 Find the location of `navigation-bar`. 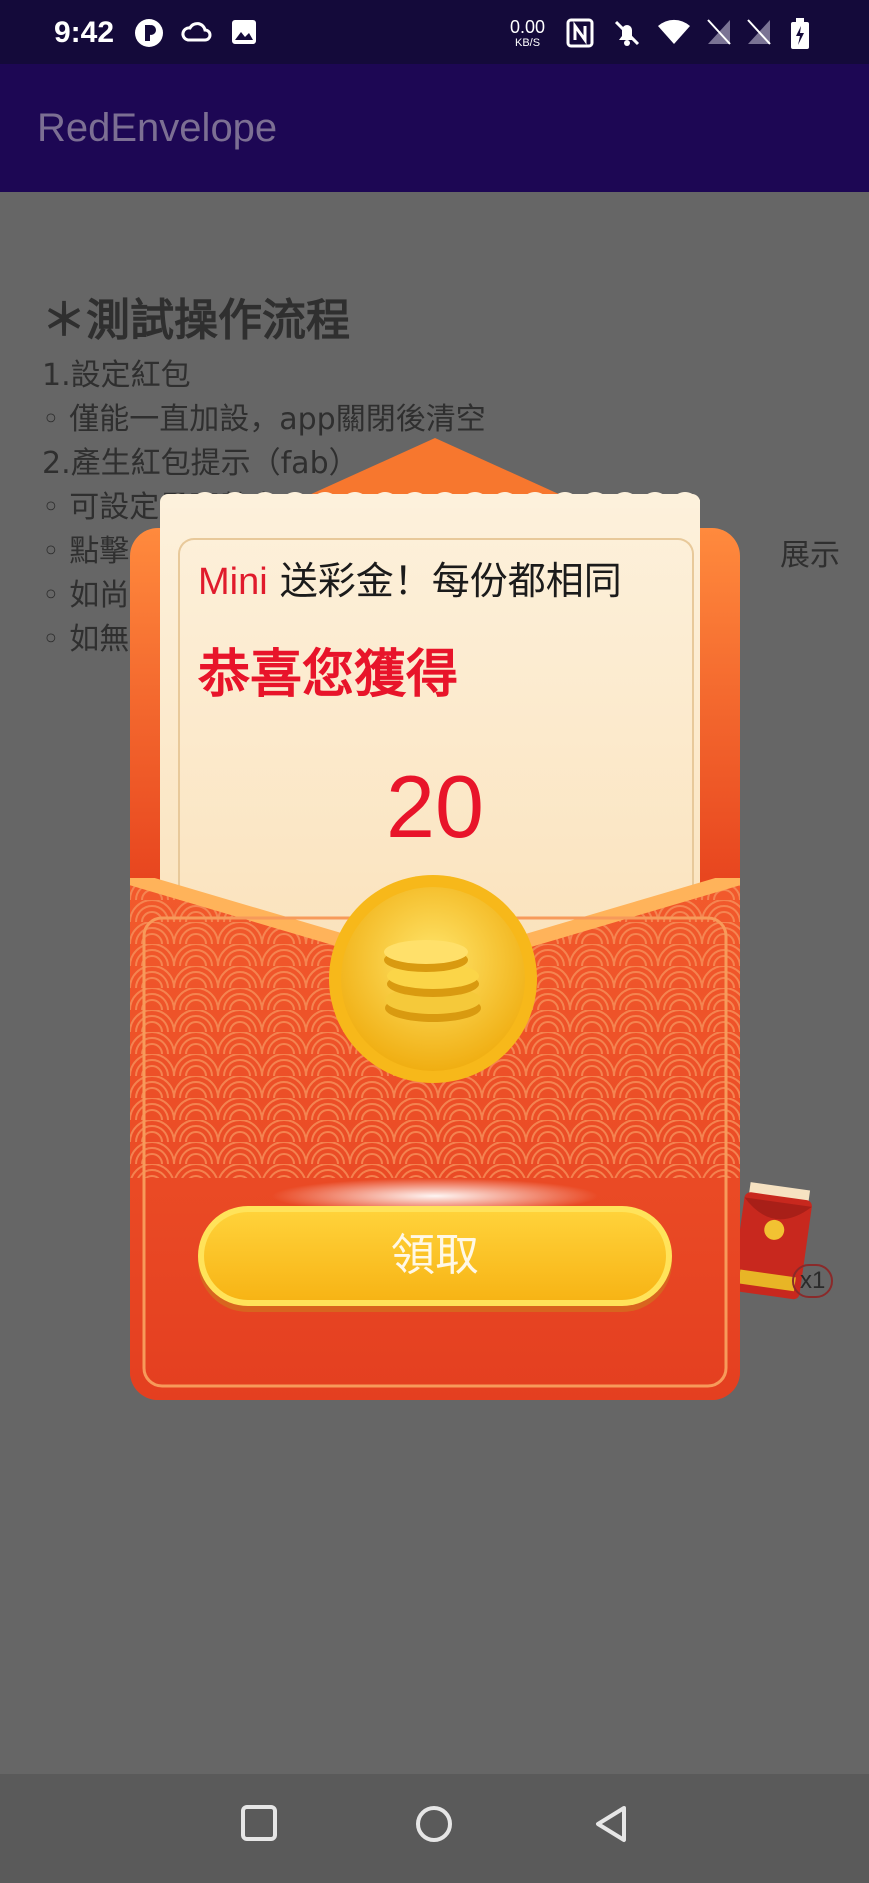

navigation-bar is located at coordinates (434, 1828).